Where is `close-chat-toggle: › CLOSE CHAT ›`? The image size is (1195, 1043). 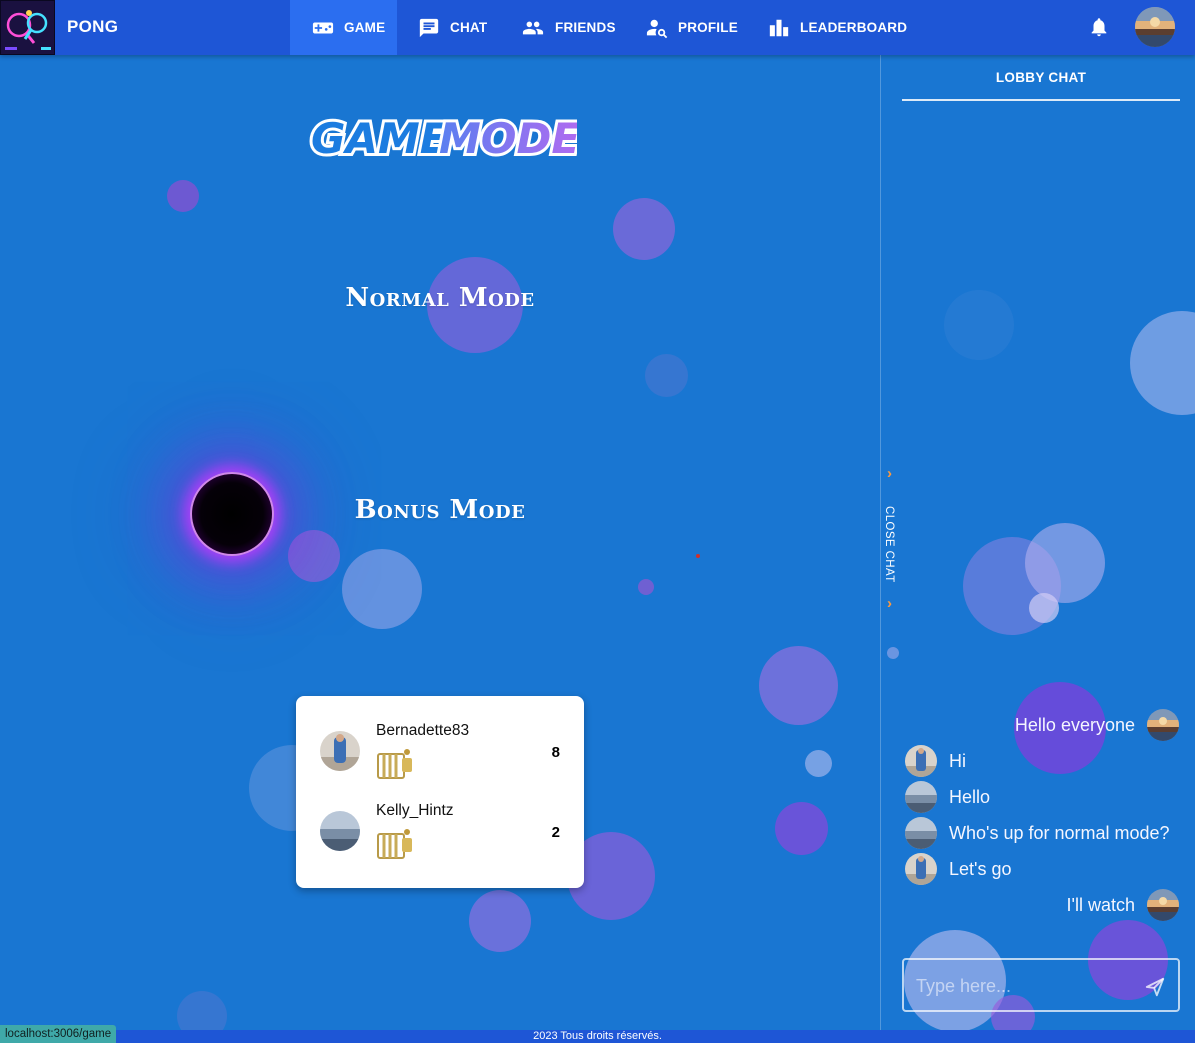
close-chat-toggle: › CLOSE CHAT › is located at coordinates (892, 540).